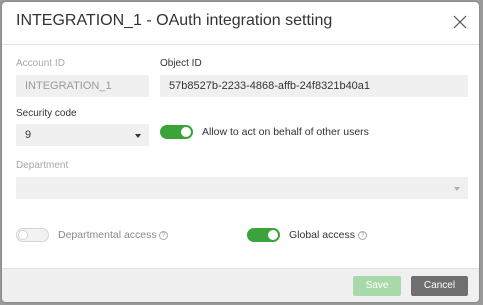  What do you see at coordinates (314, 86) in the screenshot?
I see `object-id-field: 57b8527b-2233-4868-affb-24f8321b40a1` at bounding box center [314, 86].